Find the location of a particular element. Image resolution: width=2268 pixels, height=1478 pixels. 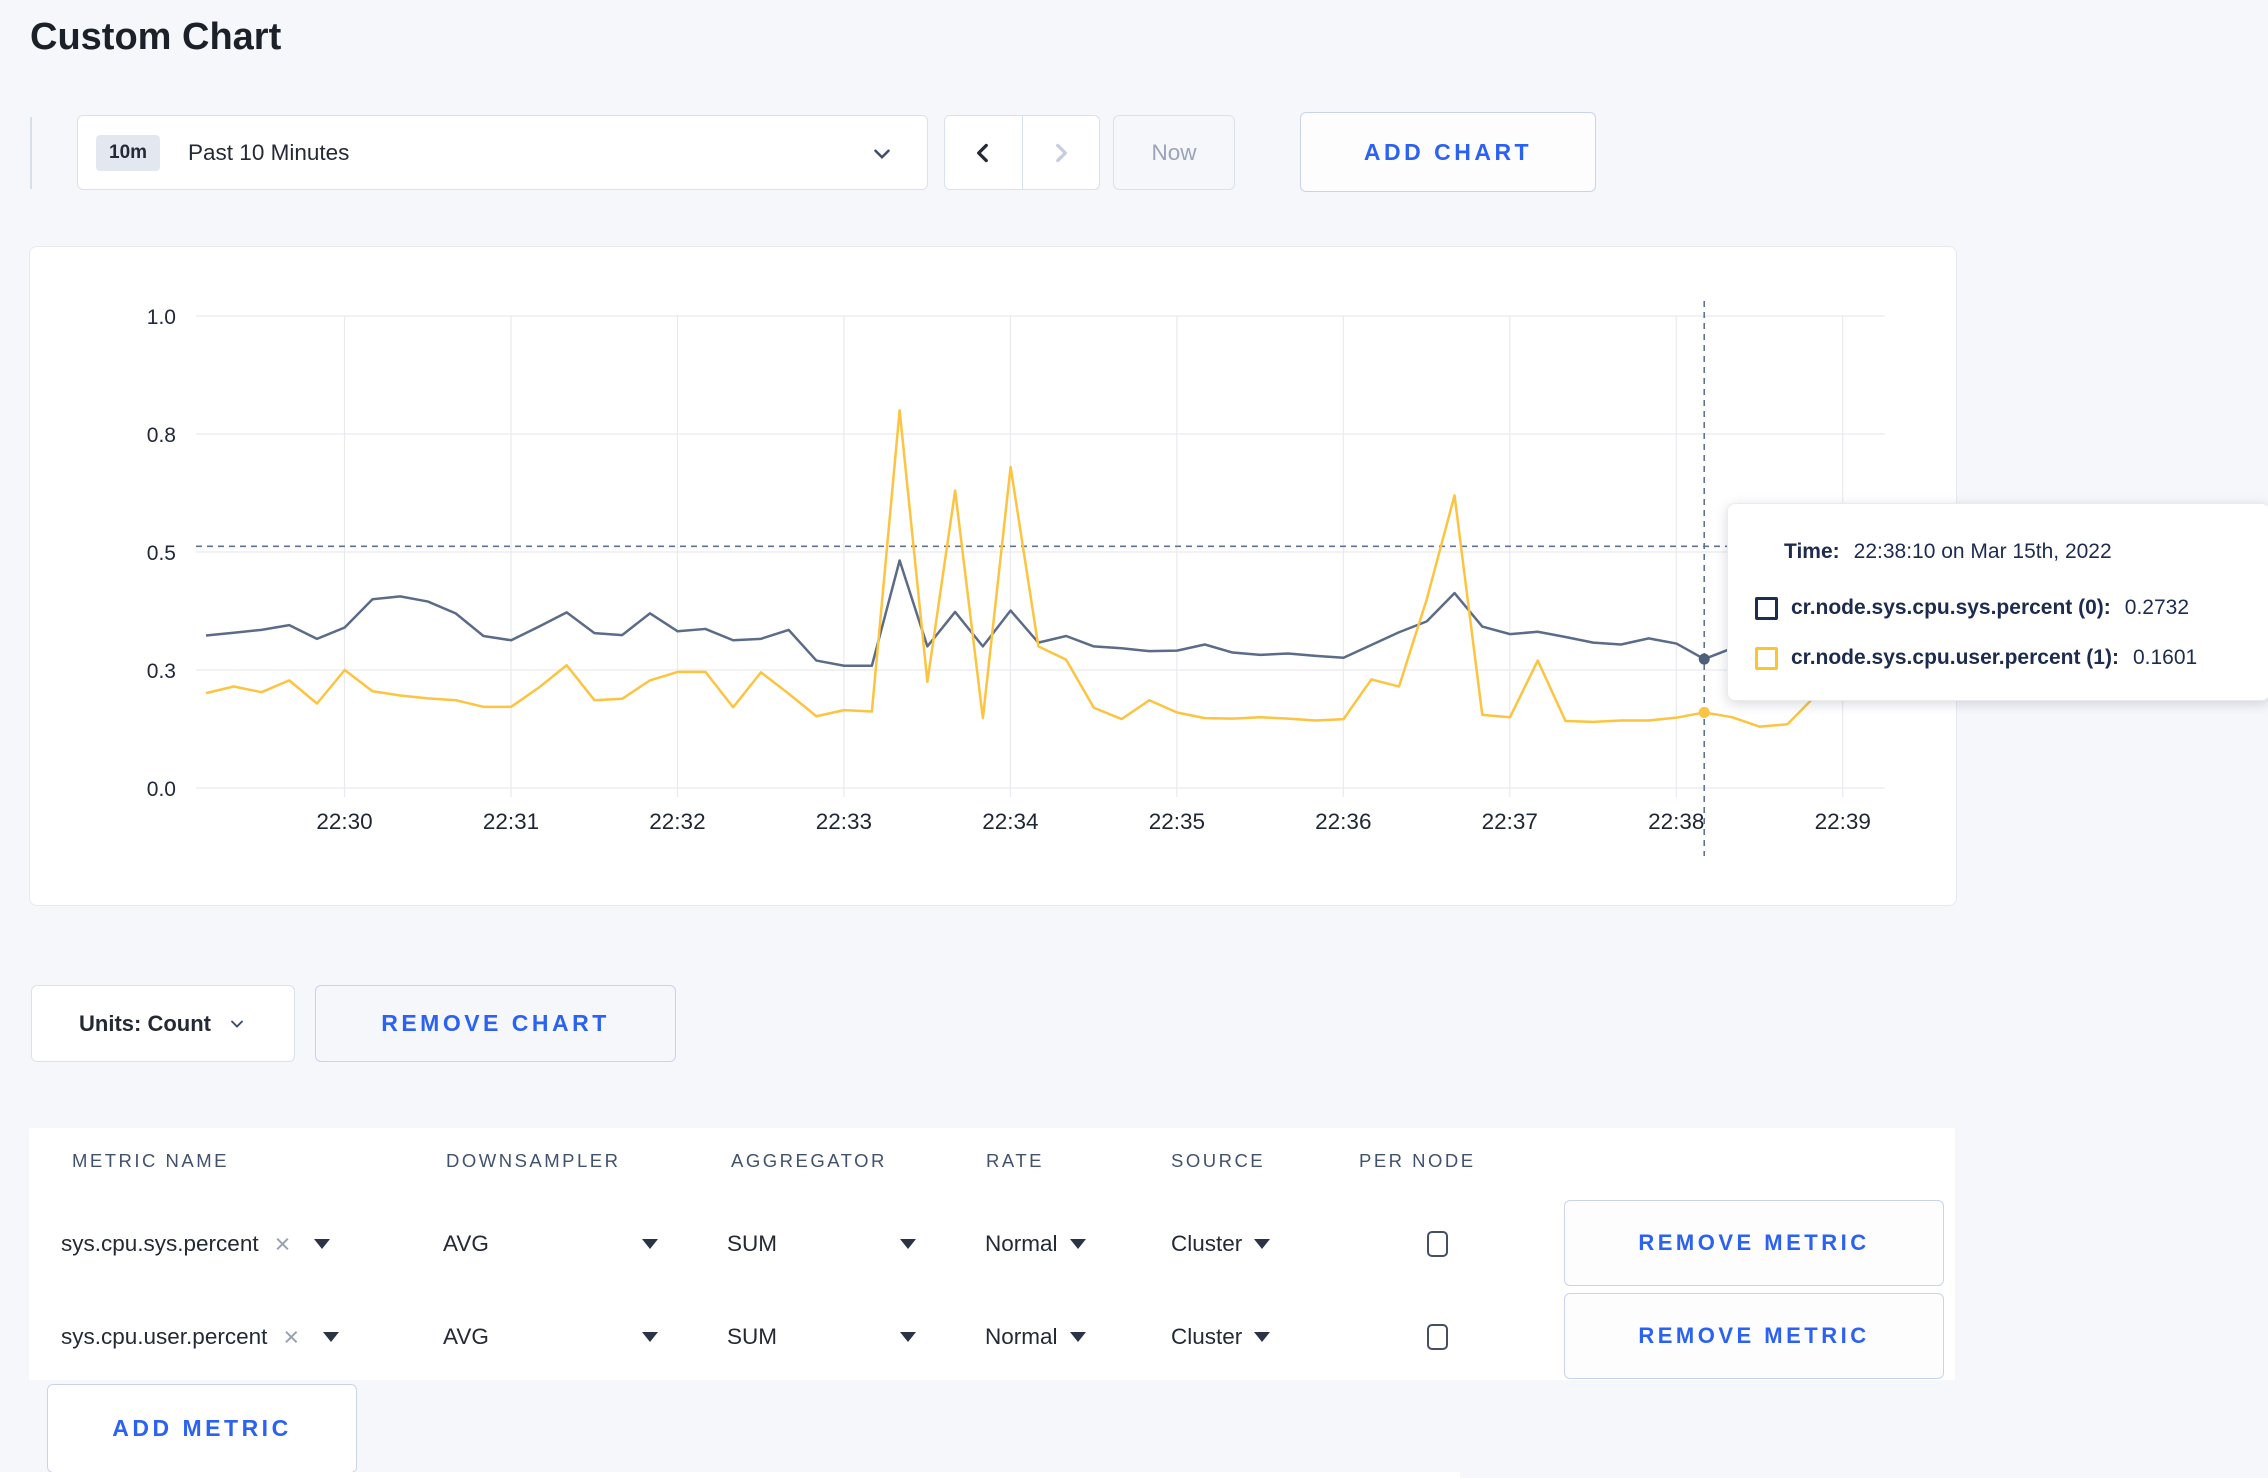

next-time-button is located at coordinates (1061, 152).